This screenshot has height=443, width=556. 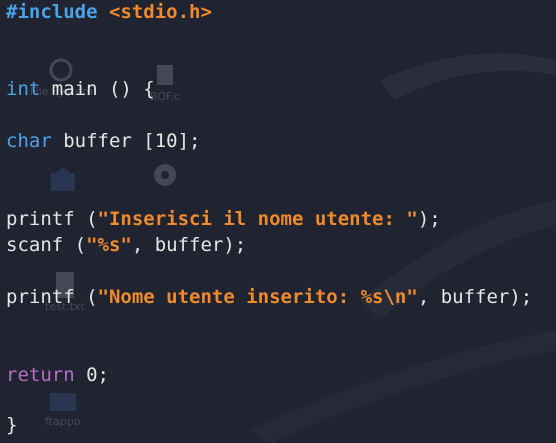 I want to click on statement-end: );, so click(x=429, y=219).